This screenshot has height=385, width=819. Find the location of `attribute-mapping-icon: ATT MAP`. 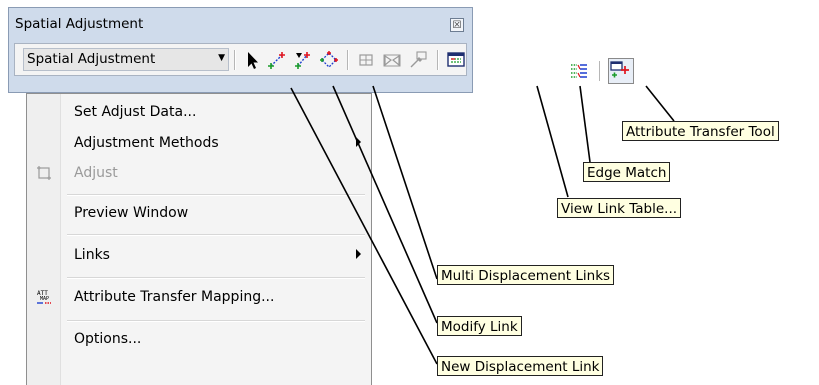

attribute-mapping-icon: ATT MAP is located at coordinates (44, 297).